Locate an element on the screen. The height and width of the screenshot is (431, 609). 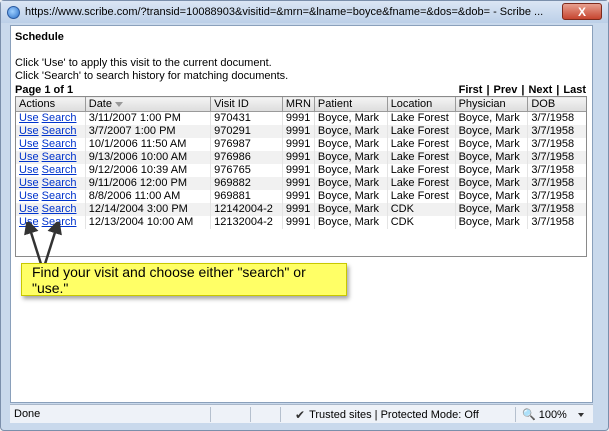
header-date-label: Date is located at coordinates (100, 104).